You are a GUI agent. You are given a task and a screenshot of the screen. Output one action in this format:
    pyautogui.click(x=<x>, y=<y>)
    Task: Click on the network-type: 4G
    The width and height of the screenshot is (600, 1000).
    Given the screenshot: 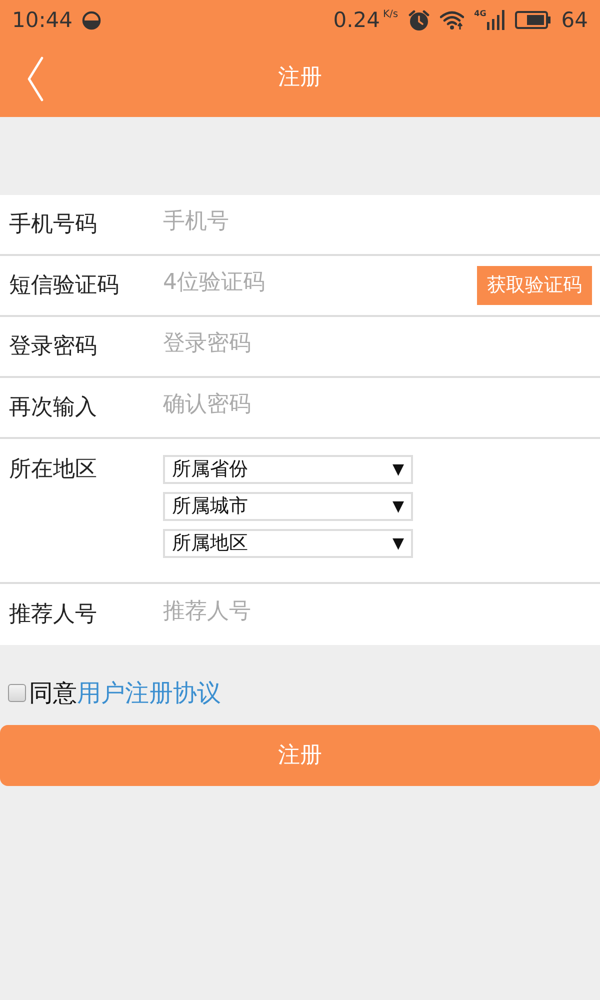 What is the action you would take?
    pyautogui.click(x=480, y=14)
    